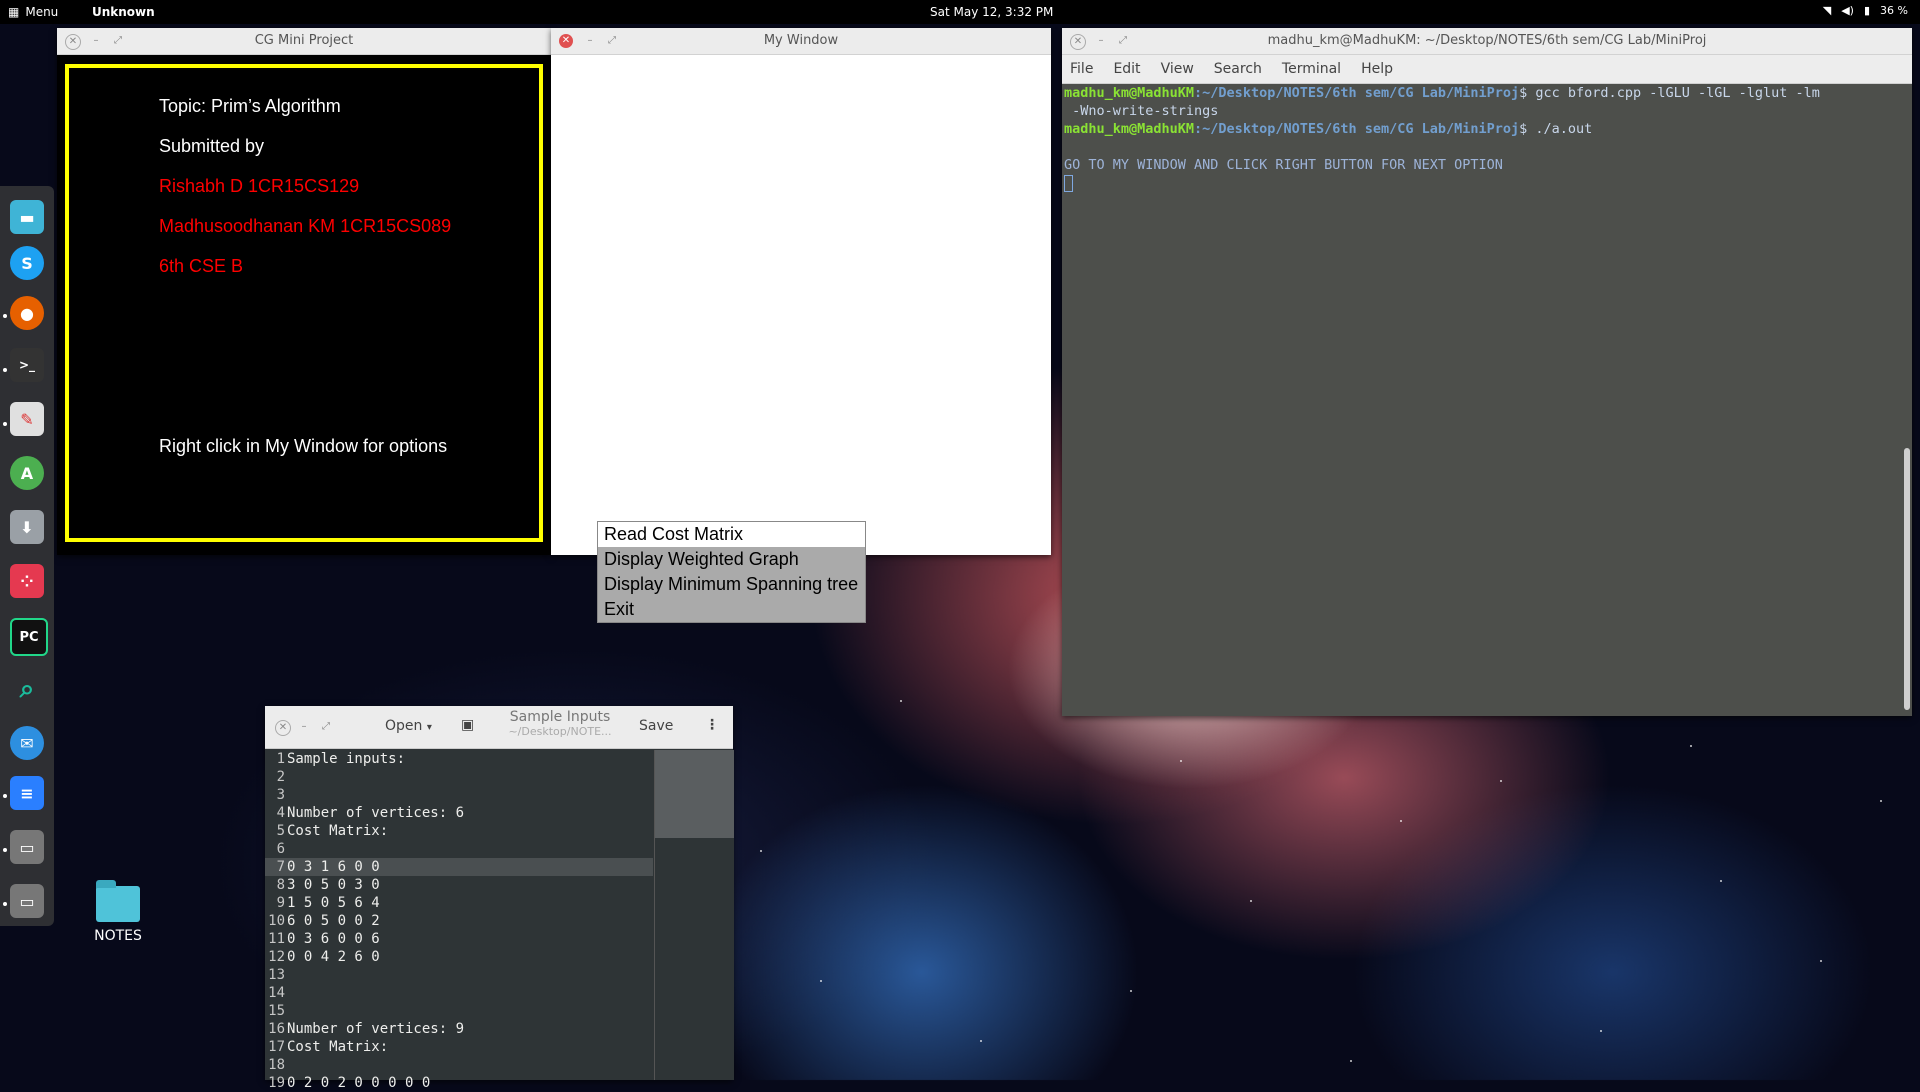 Image resolution: width=1920 pixels, height=1092 pixels. What do you see at coordinates (201, 266) in the screenshot?
I see `class-text: 6th CSE B` at bounding box center [201, 266].